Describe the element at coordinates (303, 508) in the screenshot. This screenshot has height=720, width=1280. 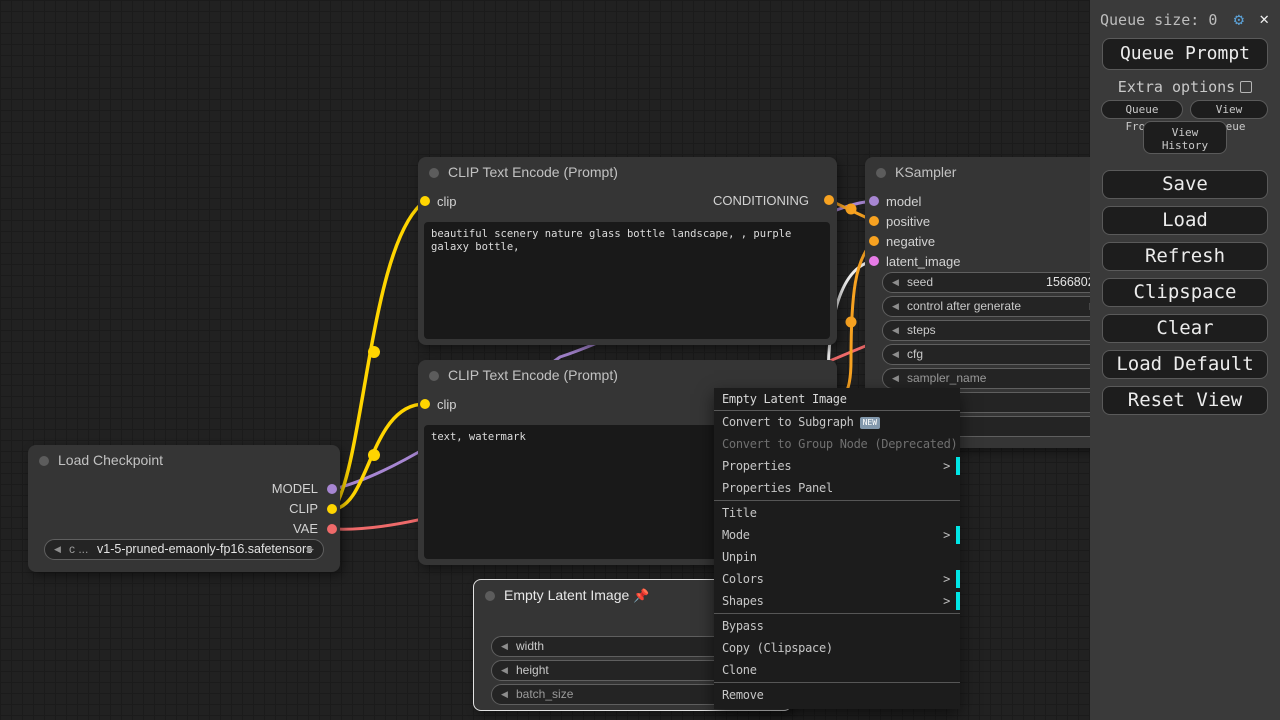
I see `output-label-clip: CLIP` at that location.